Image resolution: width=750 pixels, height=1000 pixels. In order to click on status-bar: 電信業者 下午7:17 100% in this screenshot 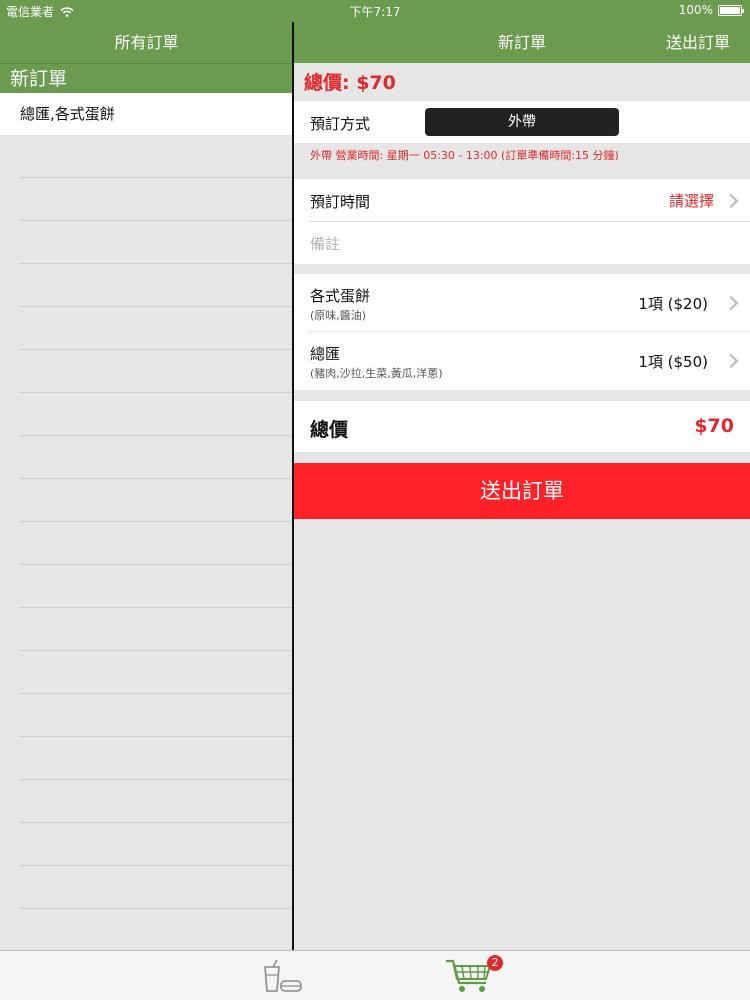, I will do `click(375, 11)`.